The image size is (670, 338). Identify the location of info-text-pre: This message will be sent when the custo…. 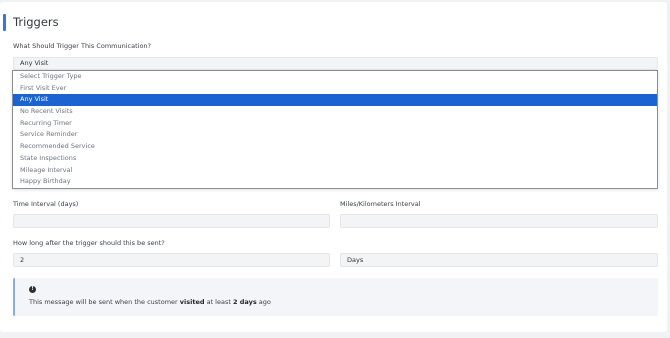
(104, 302).